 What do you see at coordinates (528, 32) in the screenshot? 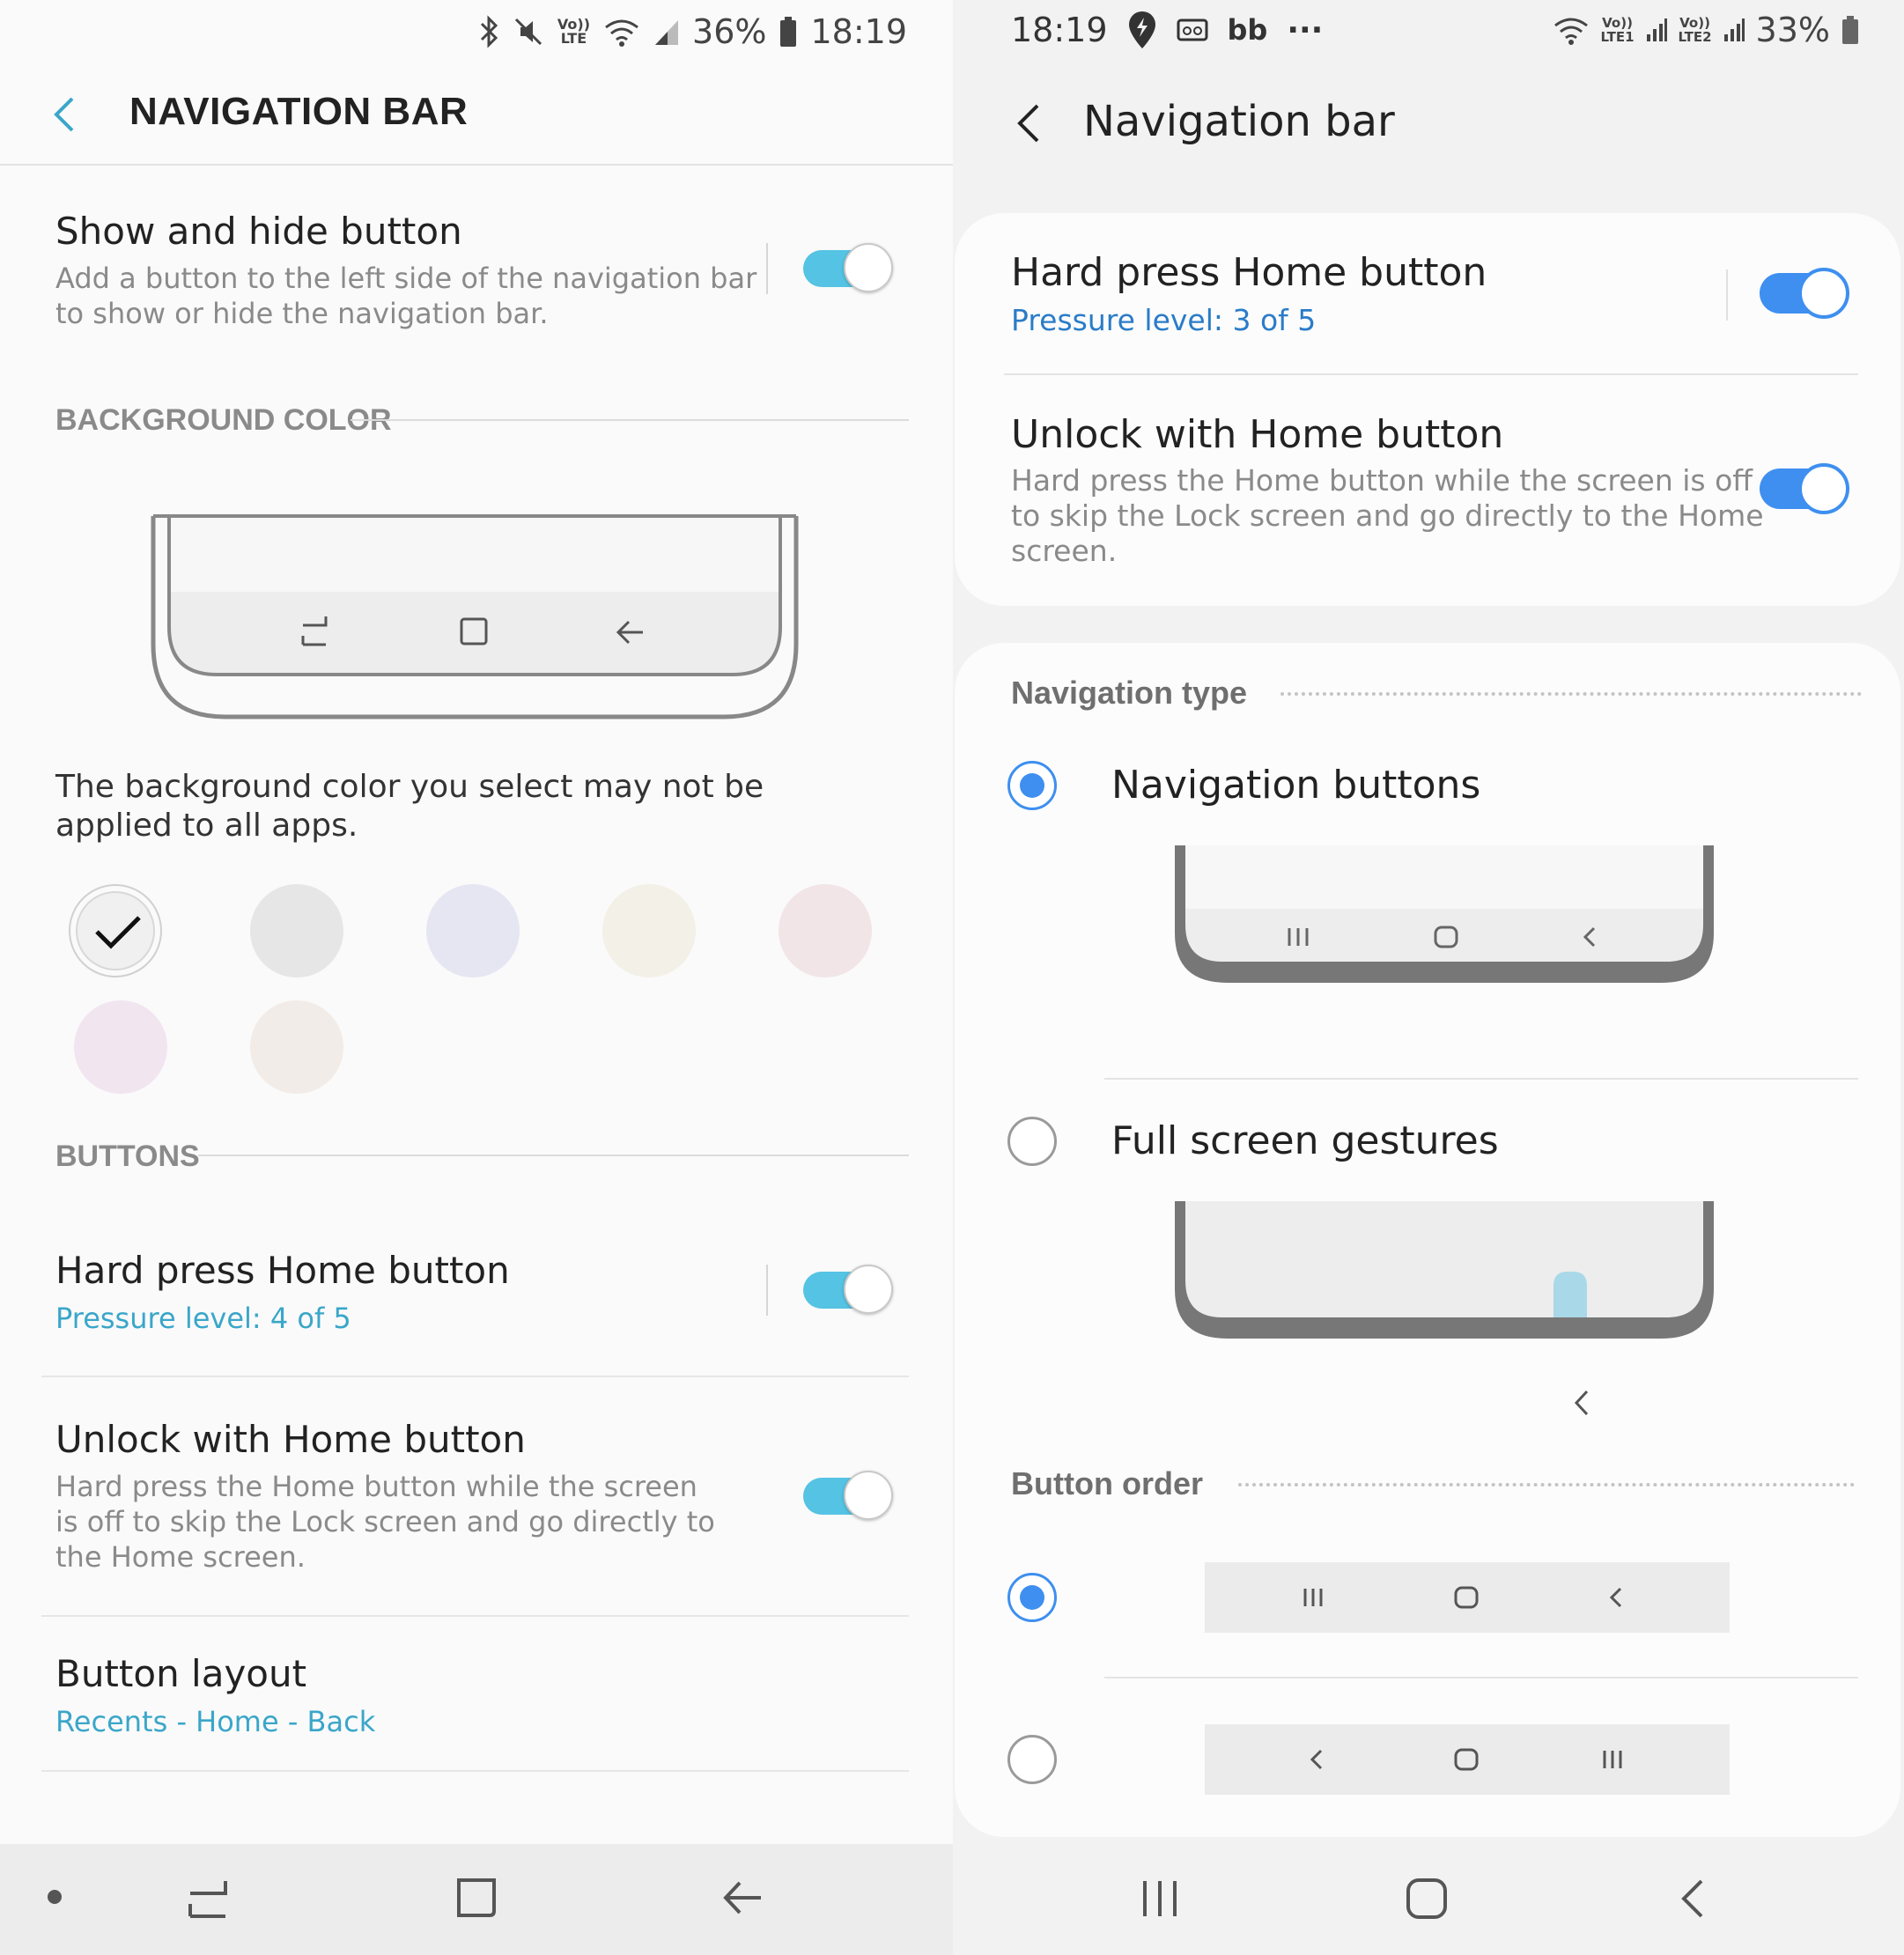
I see `mute-icon` at bounding box center [528, 32].